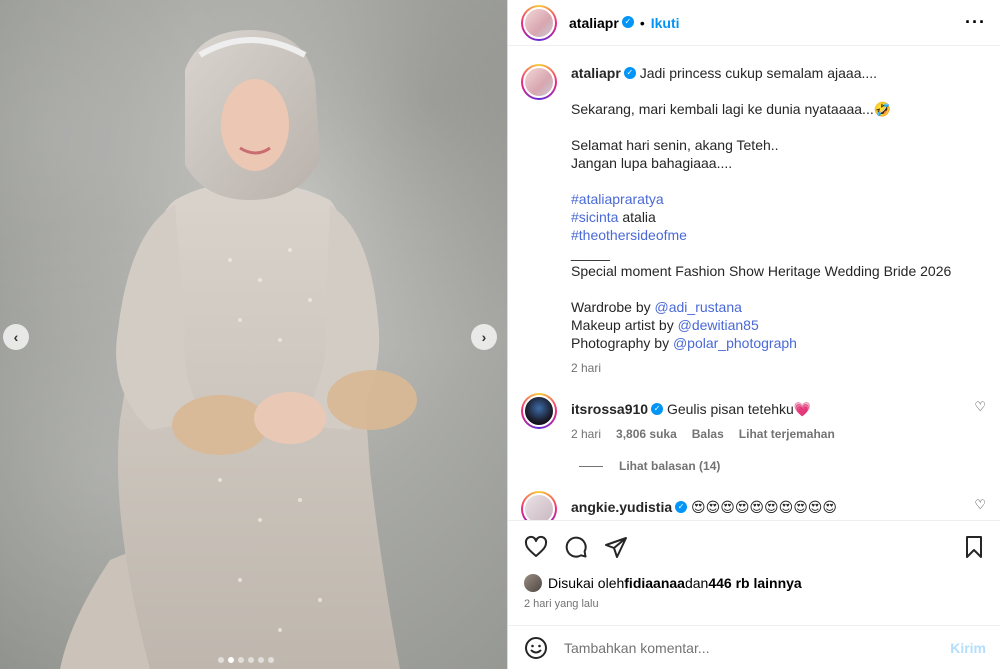 This screenshot has width=1000, height=669. Describe the element at coordinates (665, 23) in the screenshot. I see `follow-button: Ikuti` at that location.